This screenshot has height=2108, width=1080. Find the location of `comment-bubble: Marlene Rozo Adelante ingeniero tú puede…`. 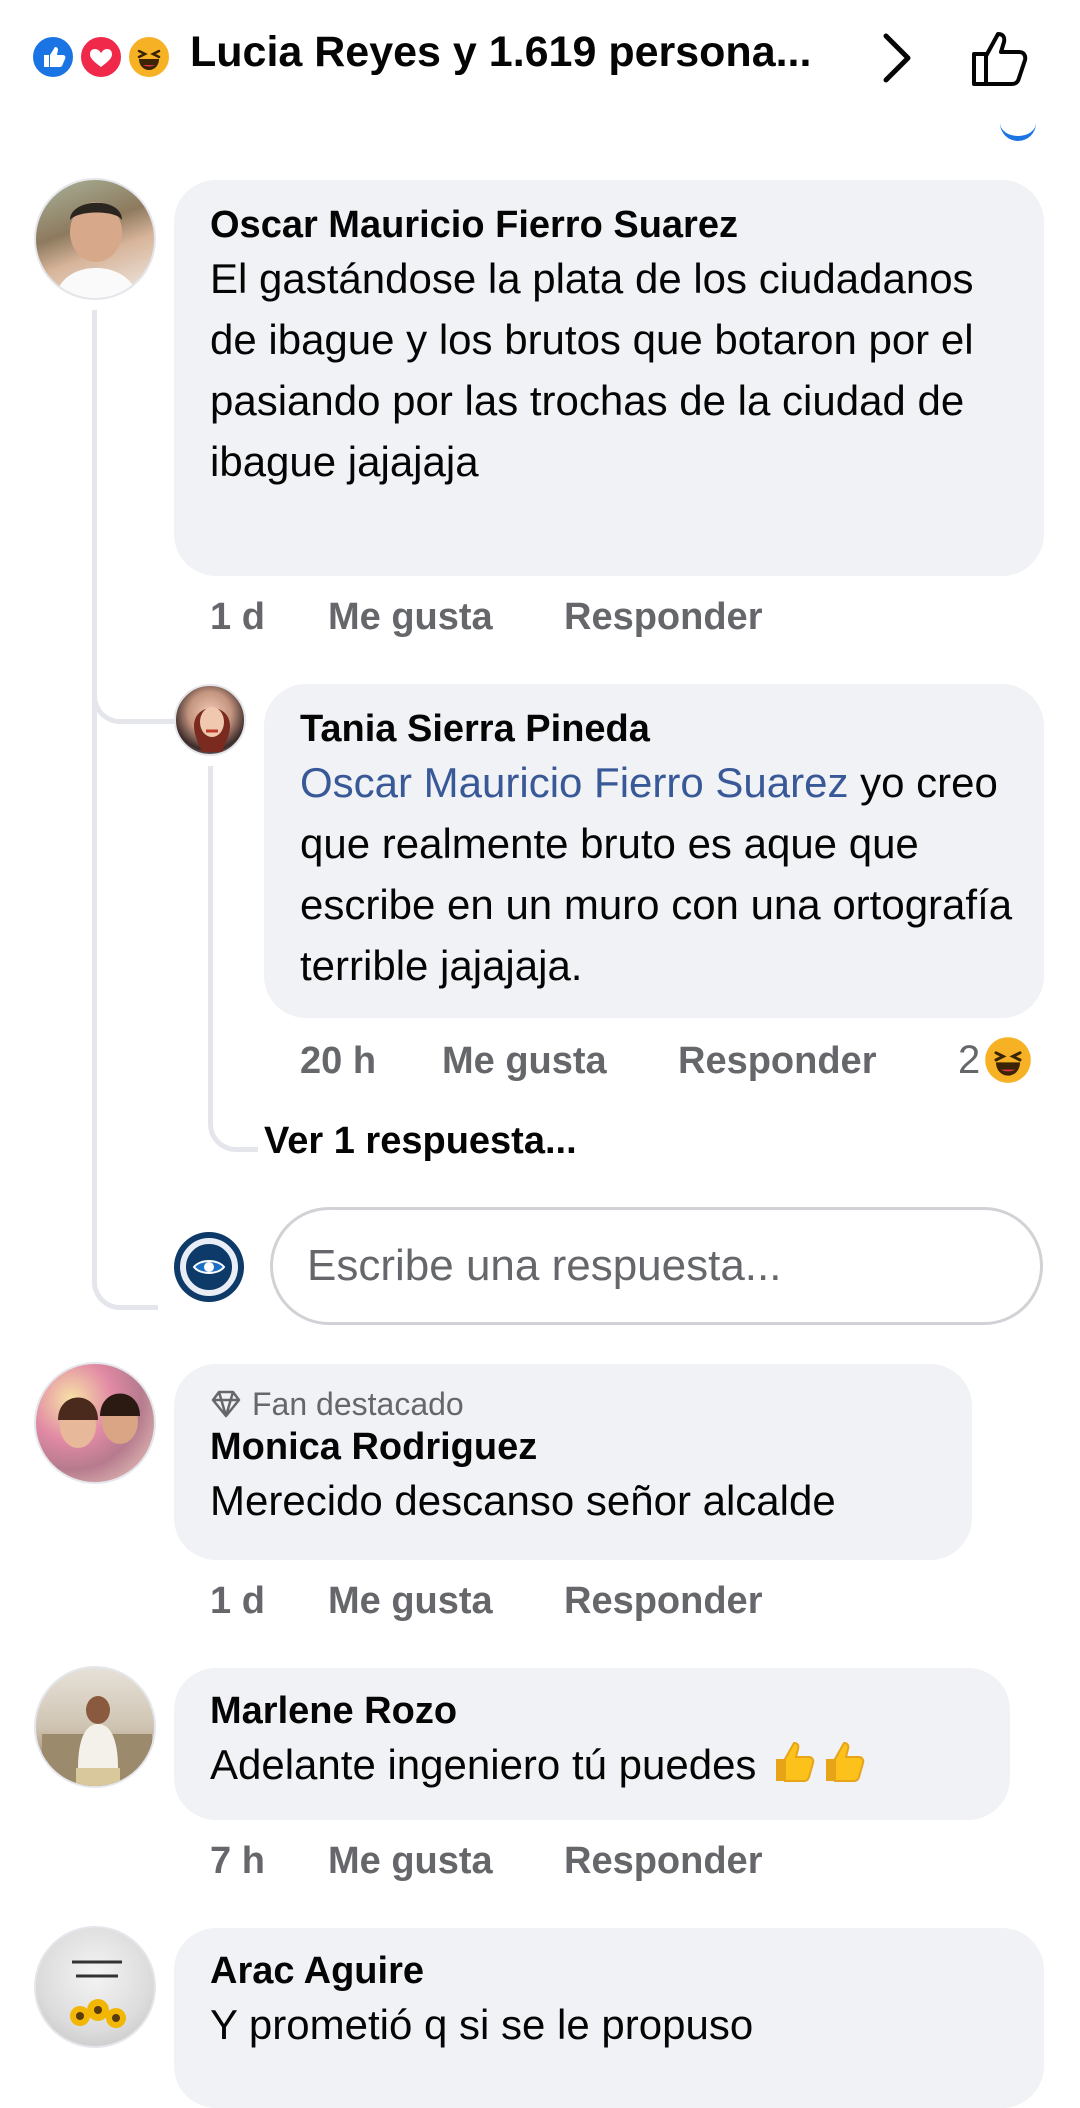

comment-bubble: Marlene Rozo Adelante ingeniero tú puede… is located at coordinates (592, 1744).